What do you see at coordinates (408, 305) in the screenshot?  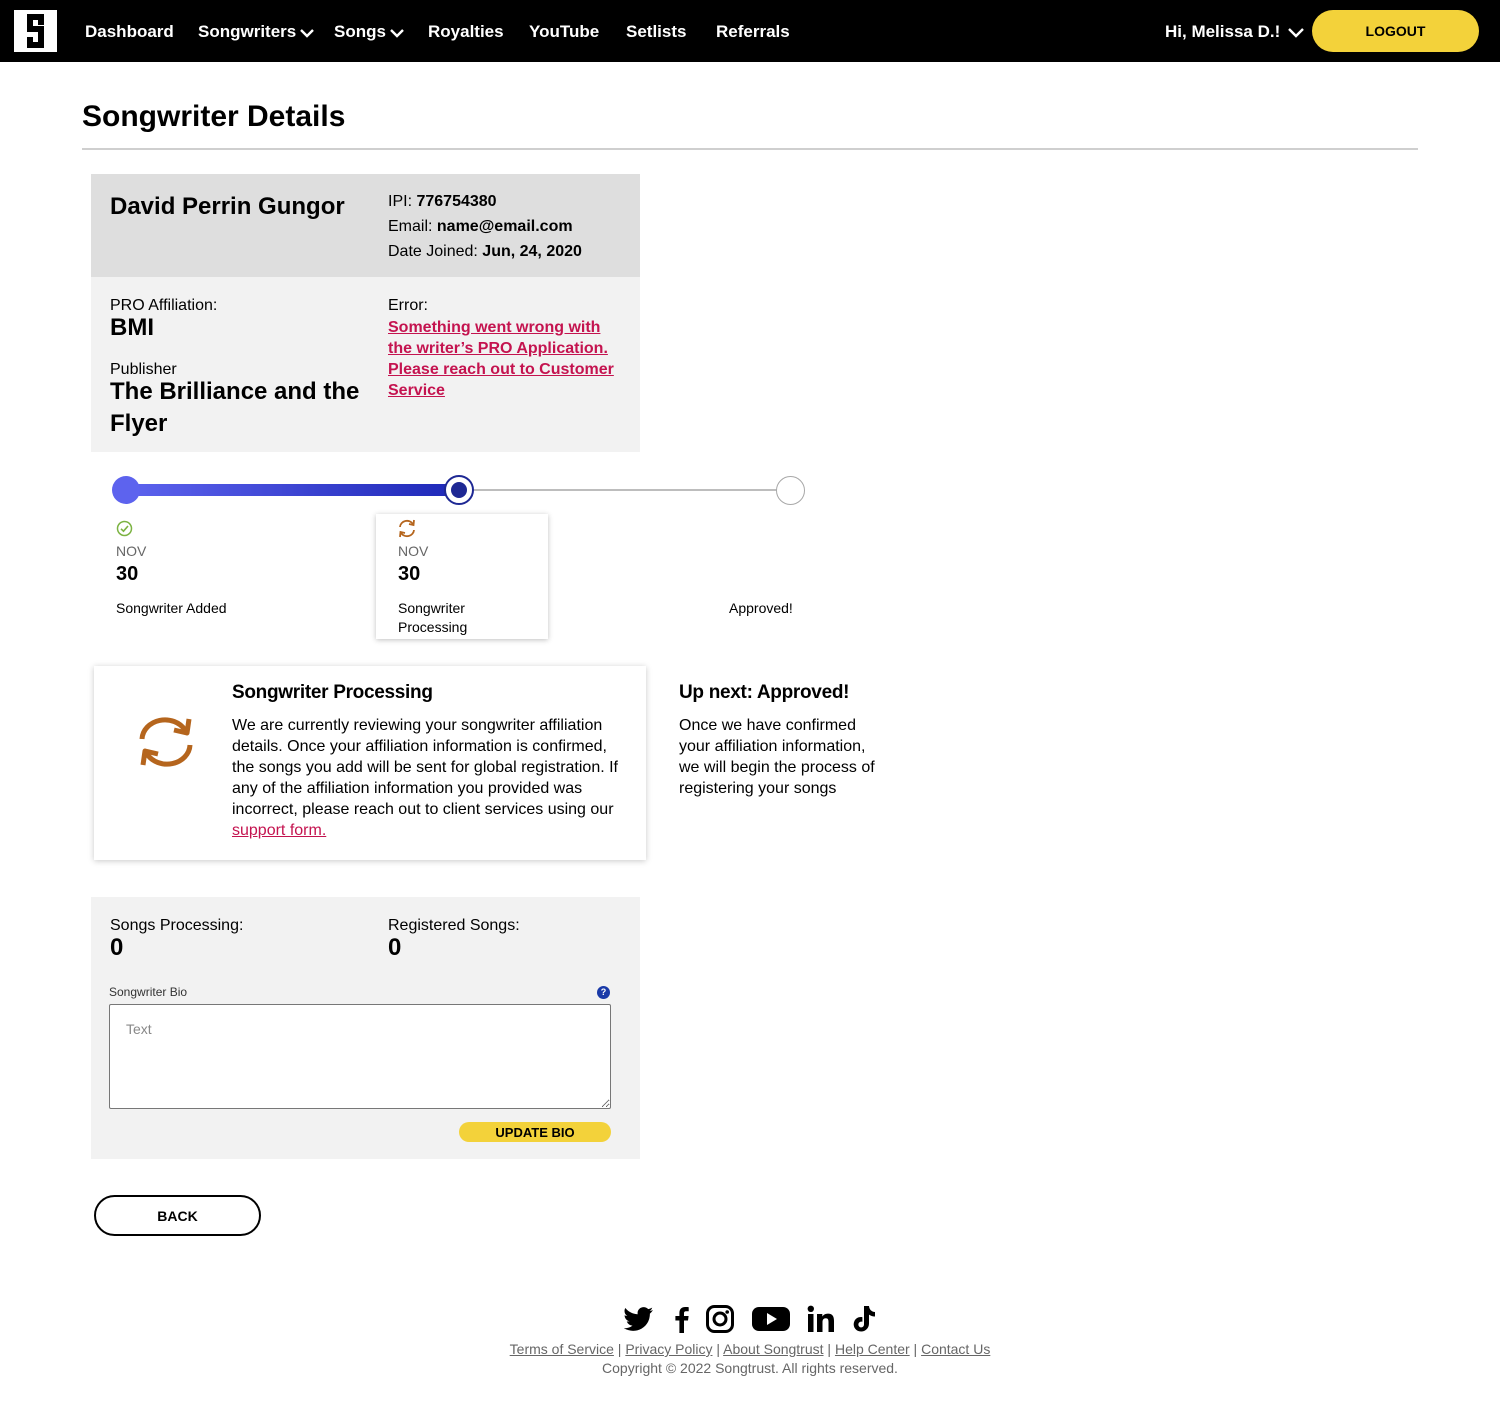 I see `error-label: Error:` at bounding box center [408, 305].